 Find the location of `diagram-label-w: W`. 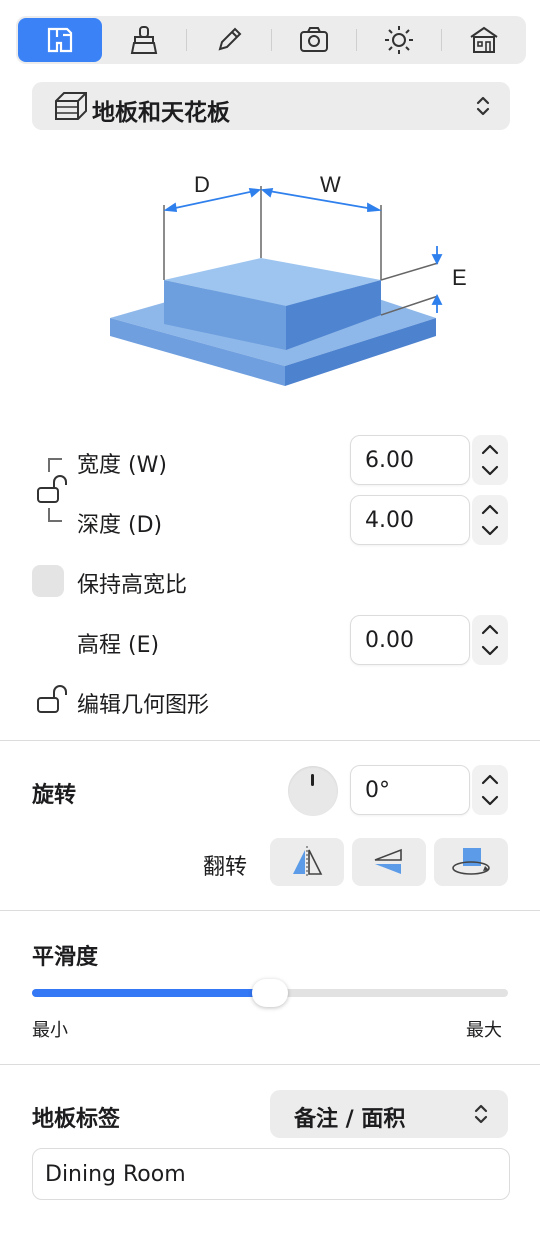

diagram-label-w: W is located at coordinates (330, 184).